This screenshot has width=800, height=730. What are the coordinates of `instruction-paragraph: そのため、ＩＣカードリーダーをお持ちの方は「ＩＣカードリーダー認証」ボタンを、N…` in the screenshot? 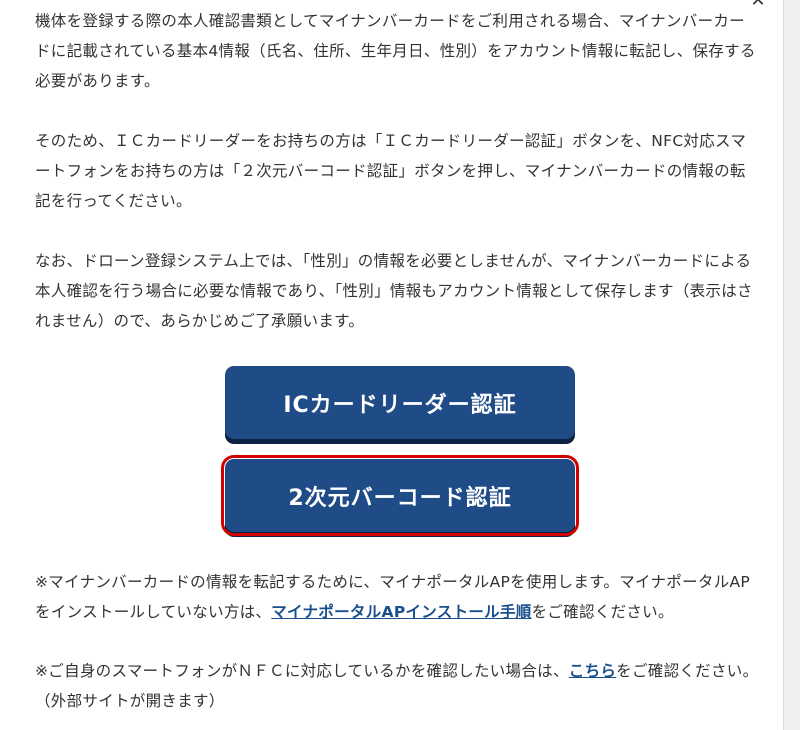 It's located at (391, 171).